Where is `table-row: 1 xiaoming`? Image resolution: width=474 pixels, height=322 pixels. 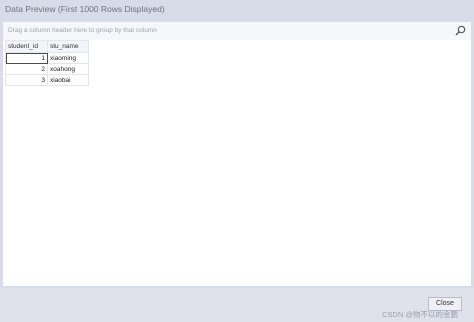
table-row: 1 xiaoming is located at coordinates (47, 58).